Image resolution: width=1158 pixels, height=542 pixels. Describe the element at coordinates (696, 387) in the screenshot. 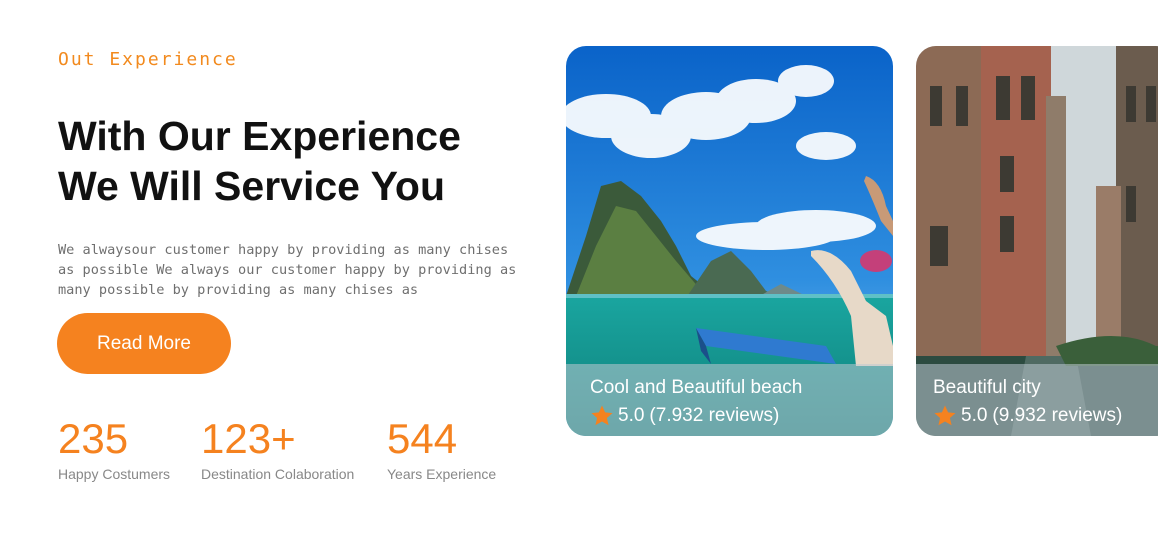

I see `card-title: Cool and Beautiful beach` at that location.